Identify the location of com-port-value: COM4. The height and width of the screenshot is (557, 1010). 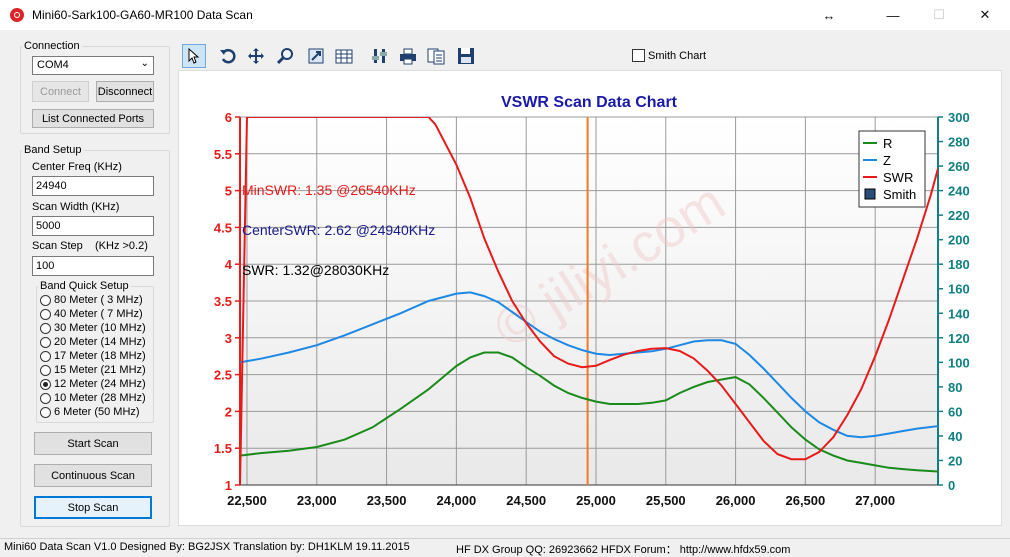
(53, 65).